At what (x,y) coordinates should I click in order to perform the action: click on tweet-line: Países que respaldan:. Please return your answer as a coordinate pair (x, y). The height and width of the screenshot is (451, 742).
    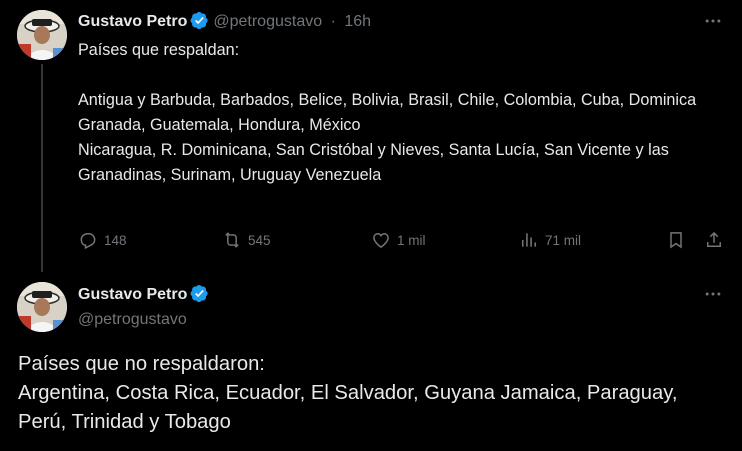
    Looking at the image, I should click on (159, 50).